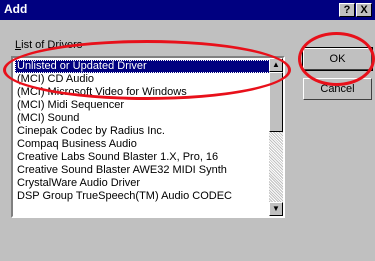 The height and width of the screenshot is (261, 375). What do you see at coordinates (337, 89) in the screenshot?
I see `cancel-button: Cancel` at bounding box center [337, 89].